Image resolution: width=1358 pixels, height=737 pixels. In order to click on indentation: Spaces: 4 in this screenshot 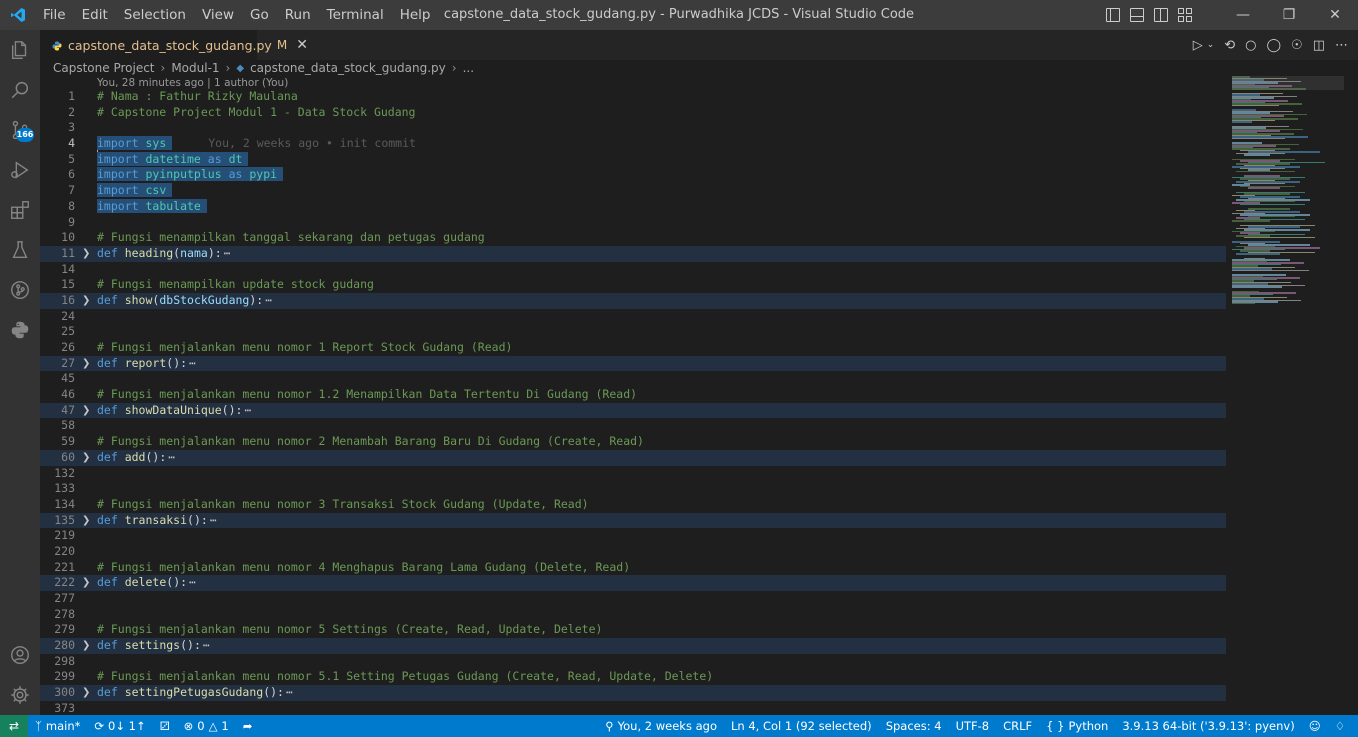, I will do `click(914, 726)`.